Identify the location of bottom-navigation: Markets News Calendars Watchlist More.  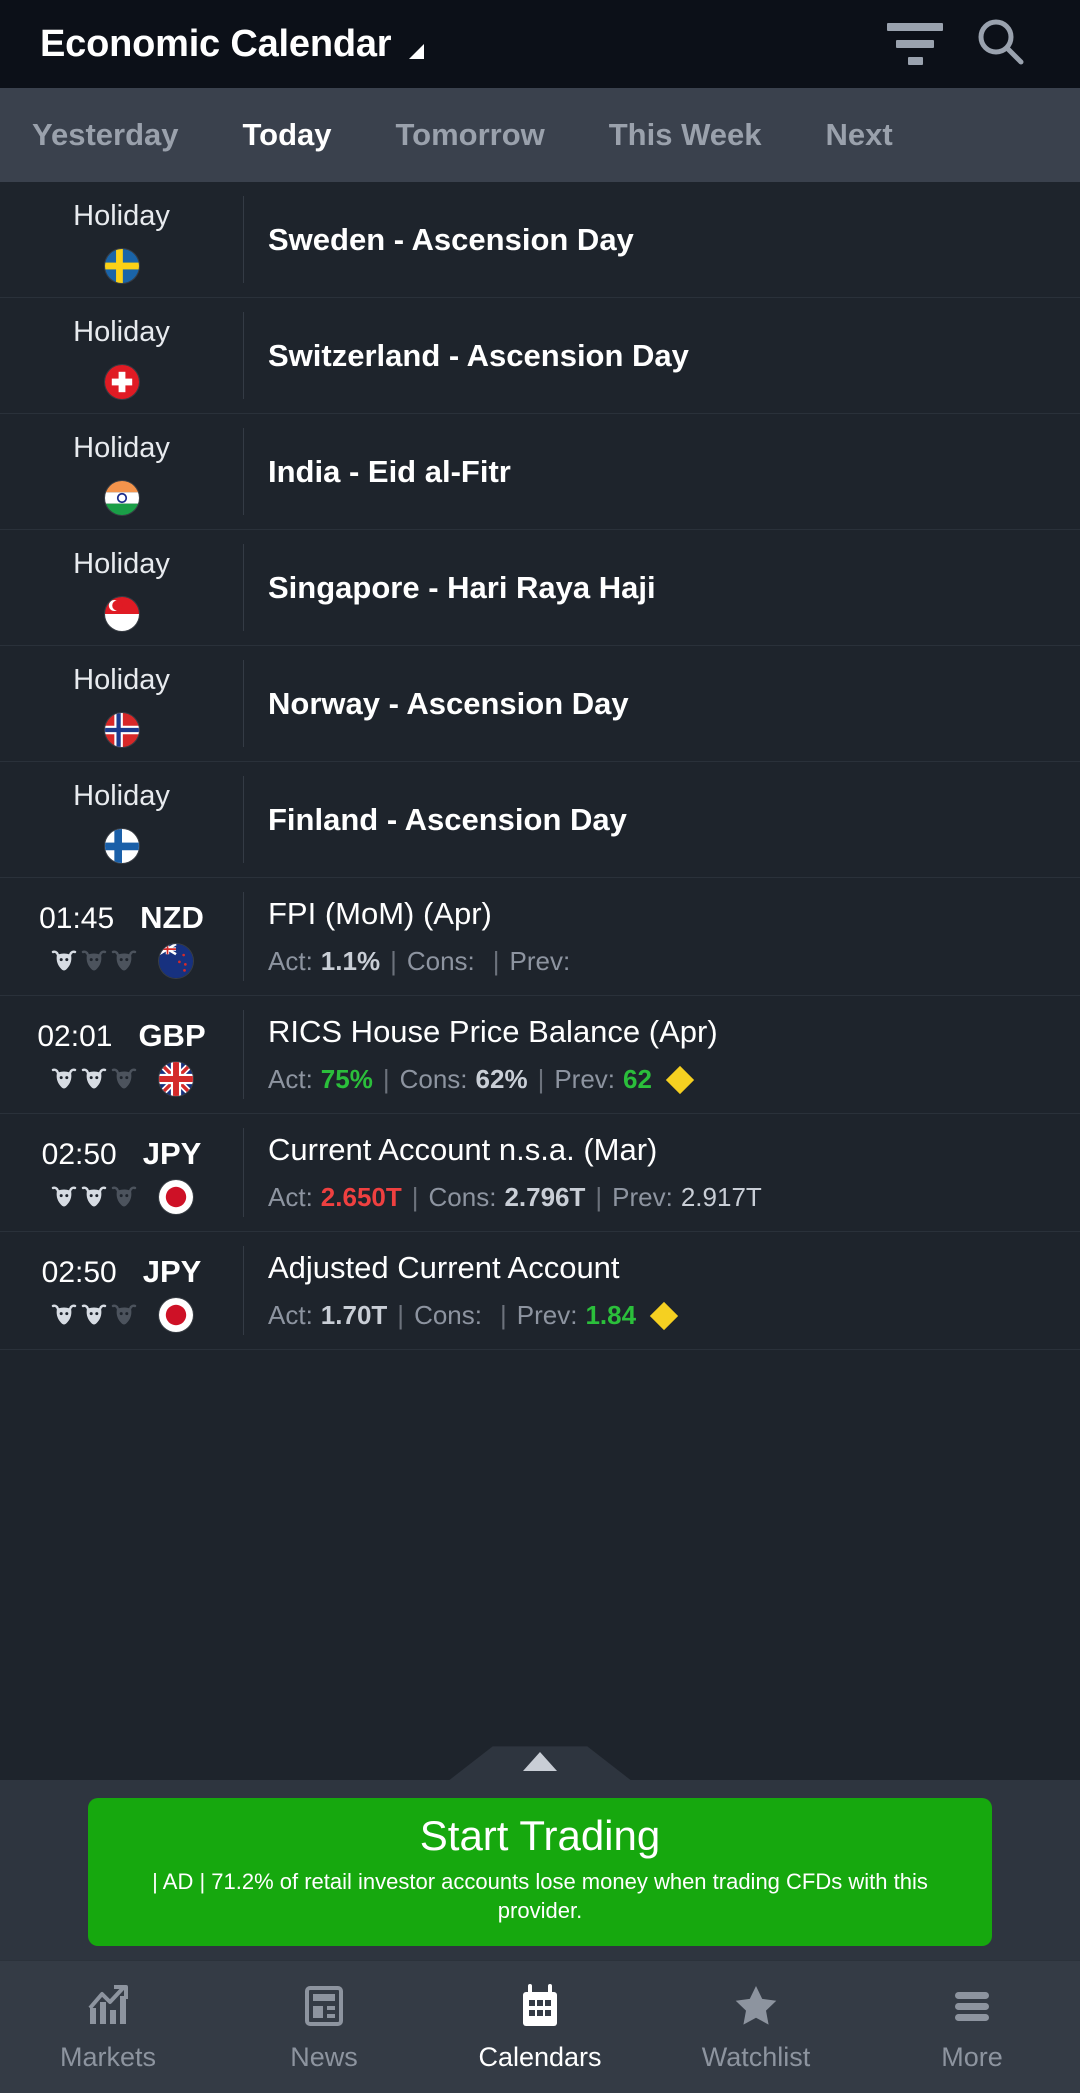
(540, 2026).